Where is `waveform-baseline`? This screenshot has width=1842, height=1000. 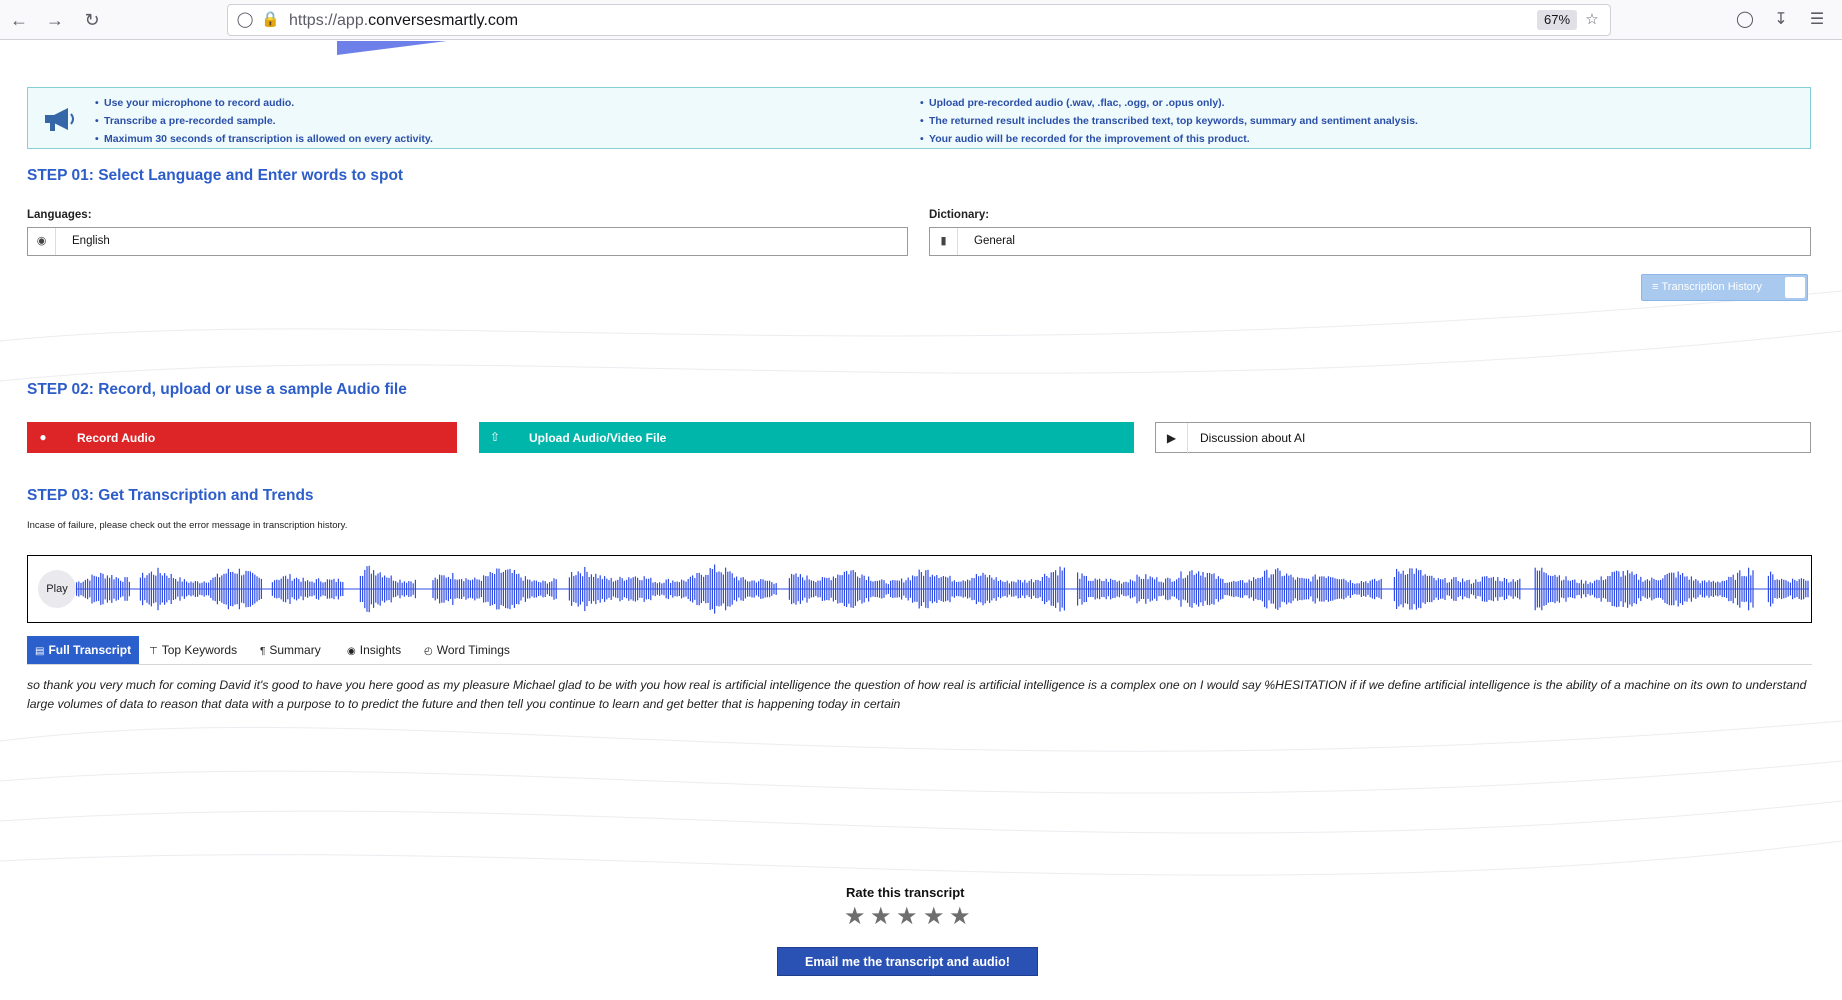
waveform-baseline is located at coordinates (942, 589).